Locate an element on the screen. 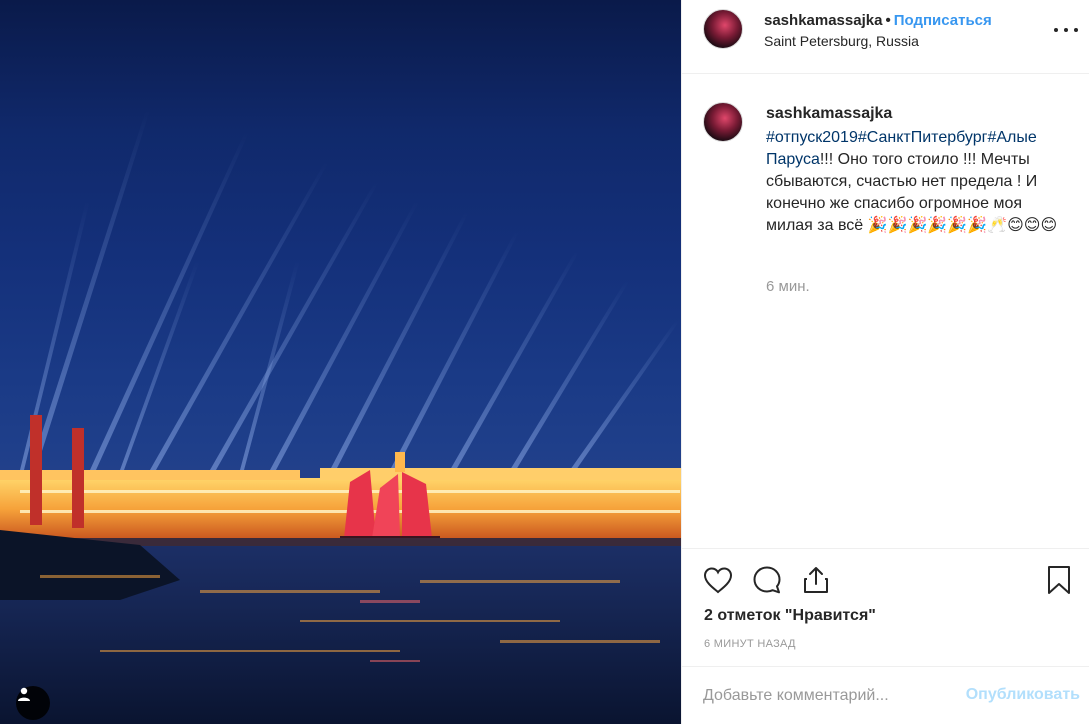  save-button is located at coordinates (1059, 580).